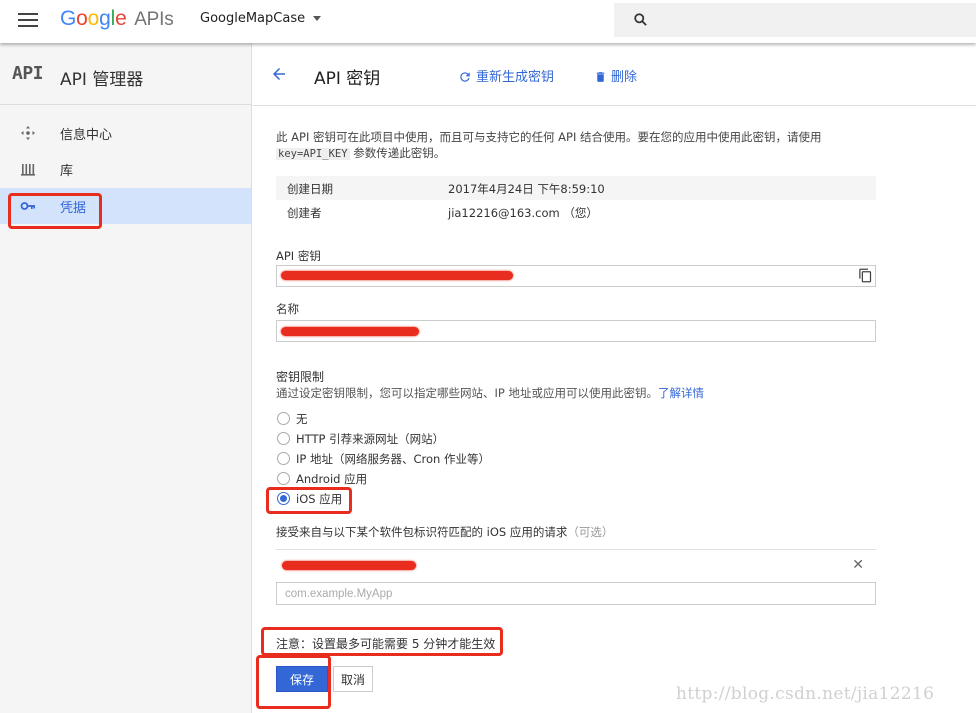 Image resolution: width=976 pixels, height=713 pixels. I want to click on project-selector: GoogleMapCase, so click(261, 18).